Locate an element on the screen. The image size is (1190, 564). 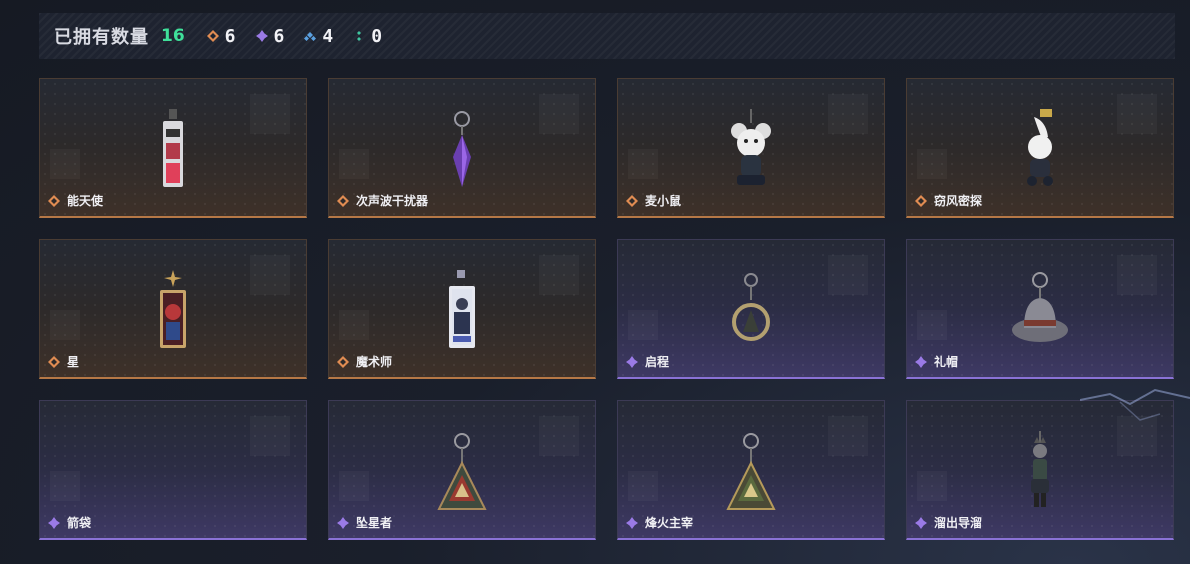
pendant-name: 烽火主宰 is located at coordinates (669, 523).